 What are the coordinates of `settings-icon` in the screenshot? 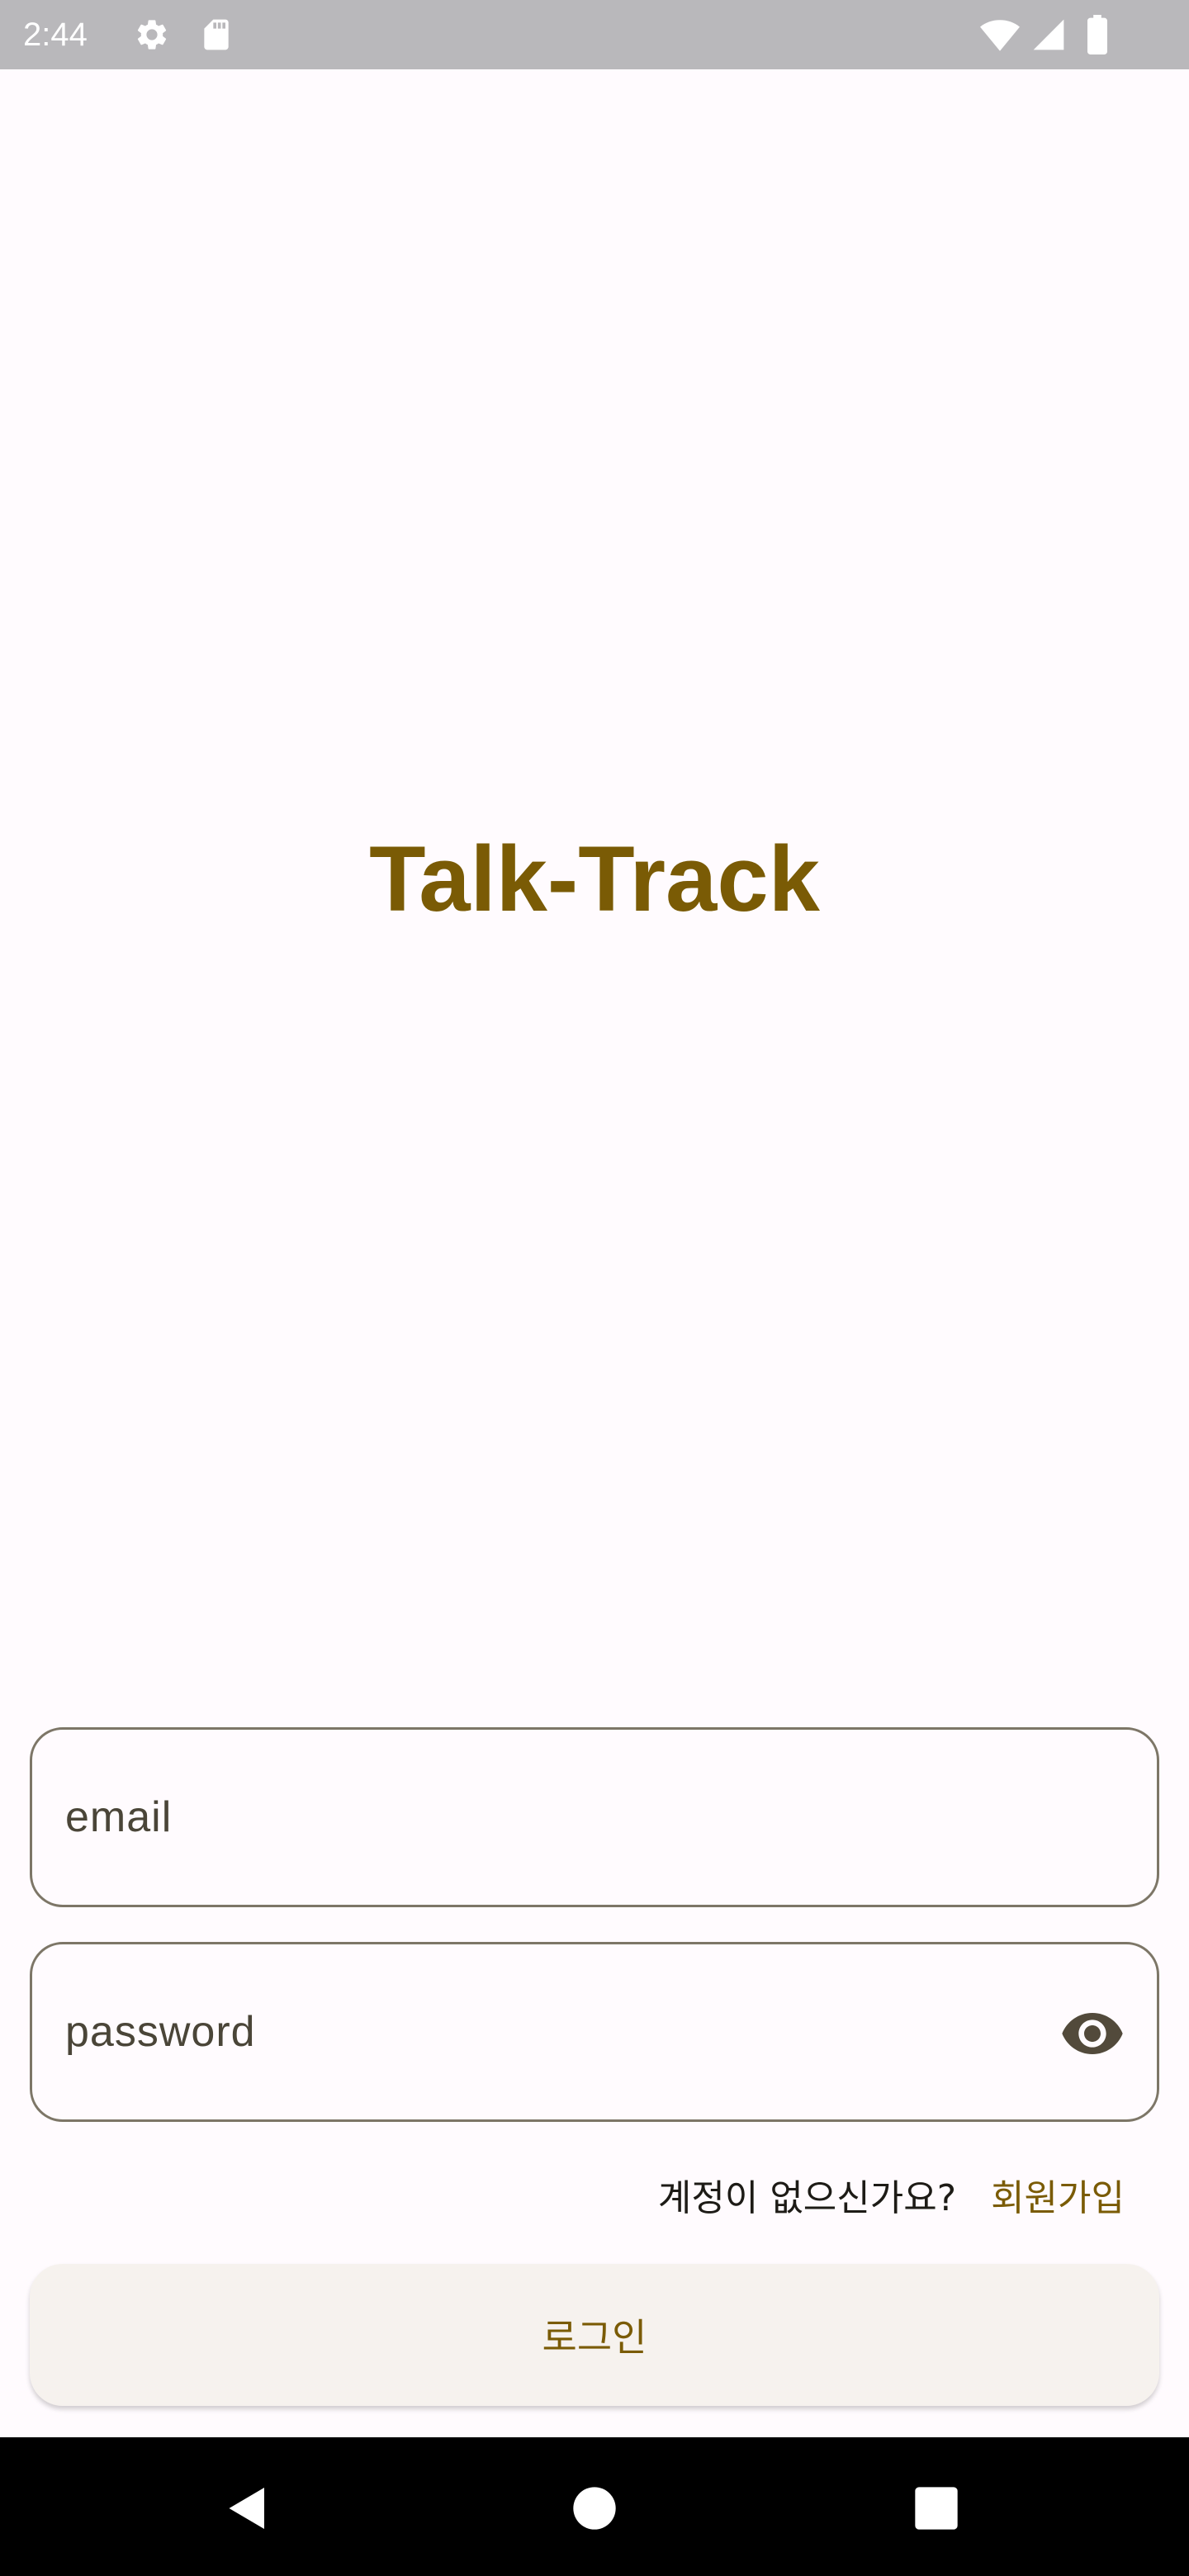 It's located at (152, 35).